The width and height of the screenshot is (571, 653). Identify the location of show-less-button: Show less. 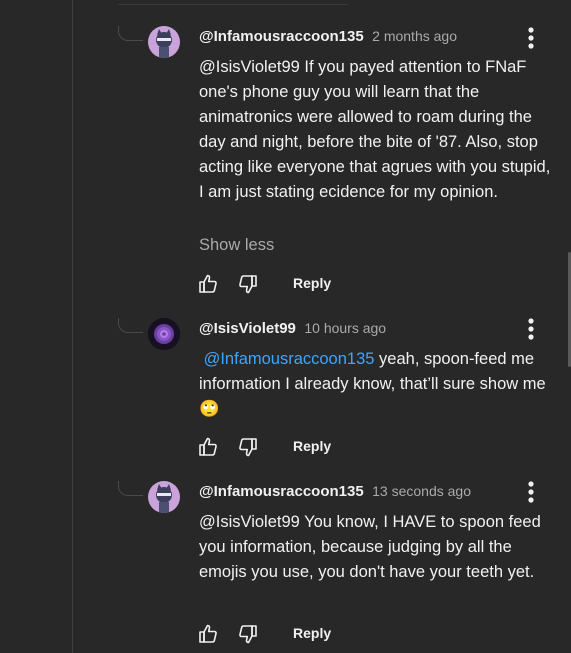
(236, 245).